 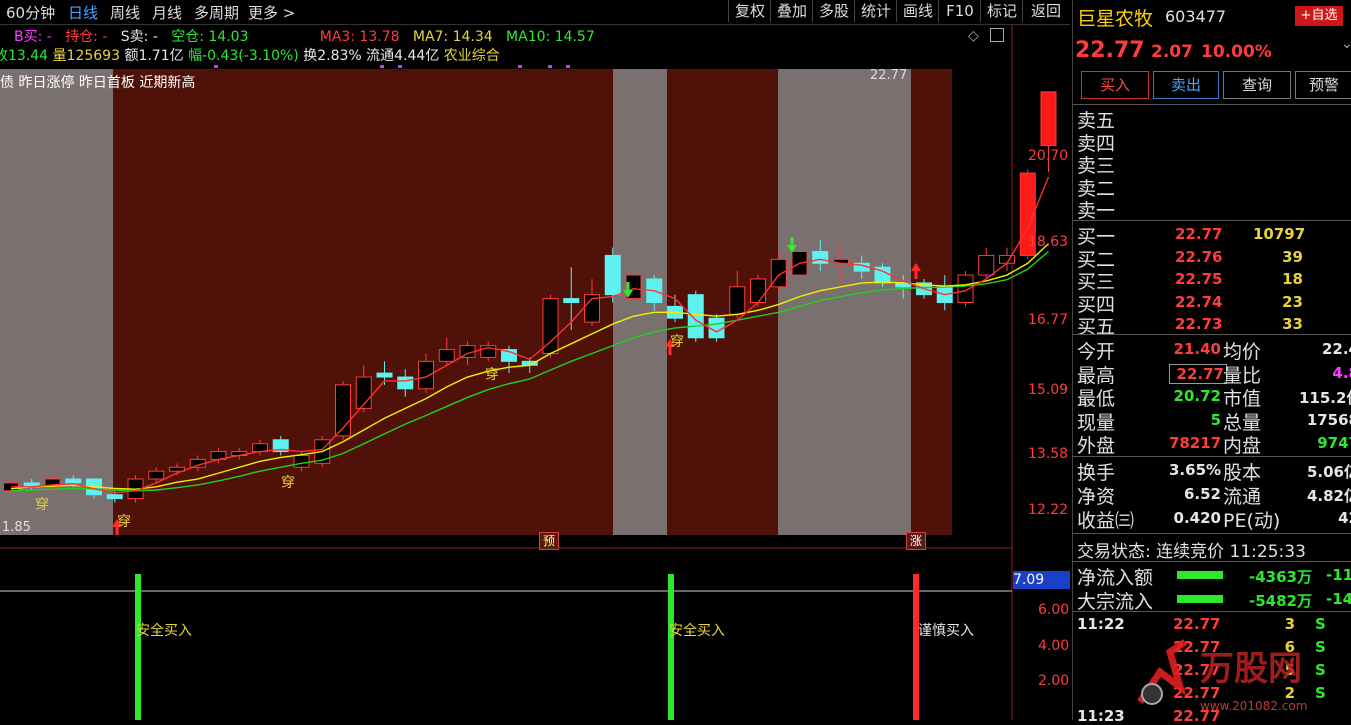 What do you see at coordinates (1101, 624) in the screenshot?
I see `tick-time: 11:22` at bounding box center [1101, 624].